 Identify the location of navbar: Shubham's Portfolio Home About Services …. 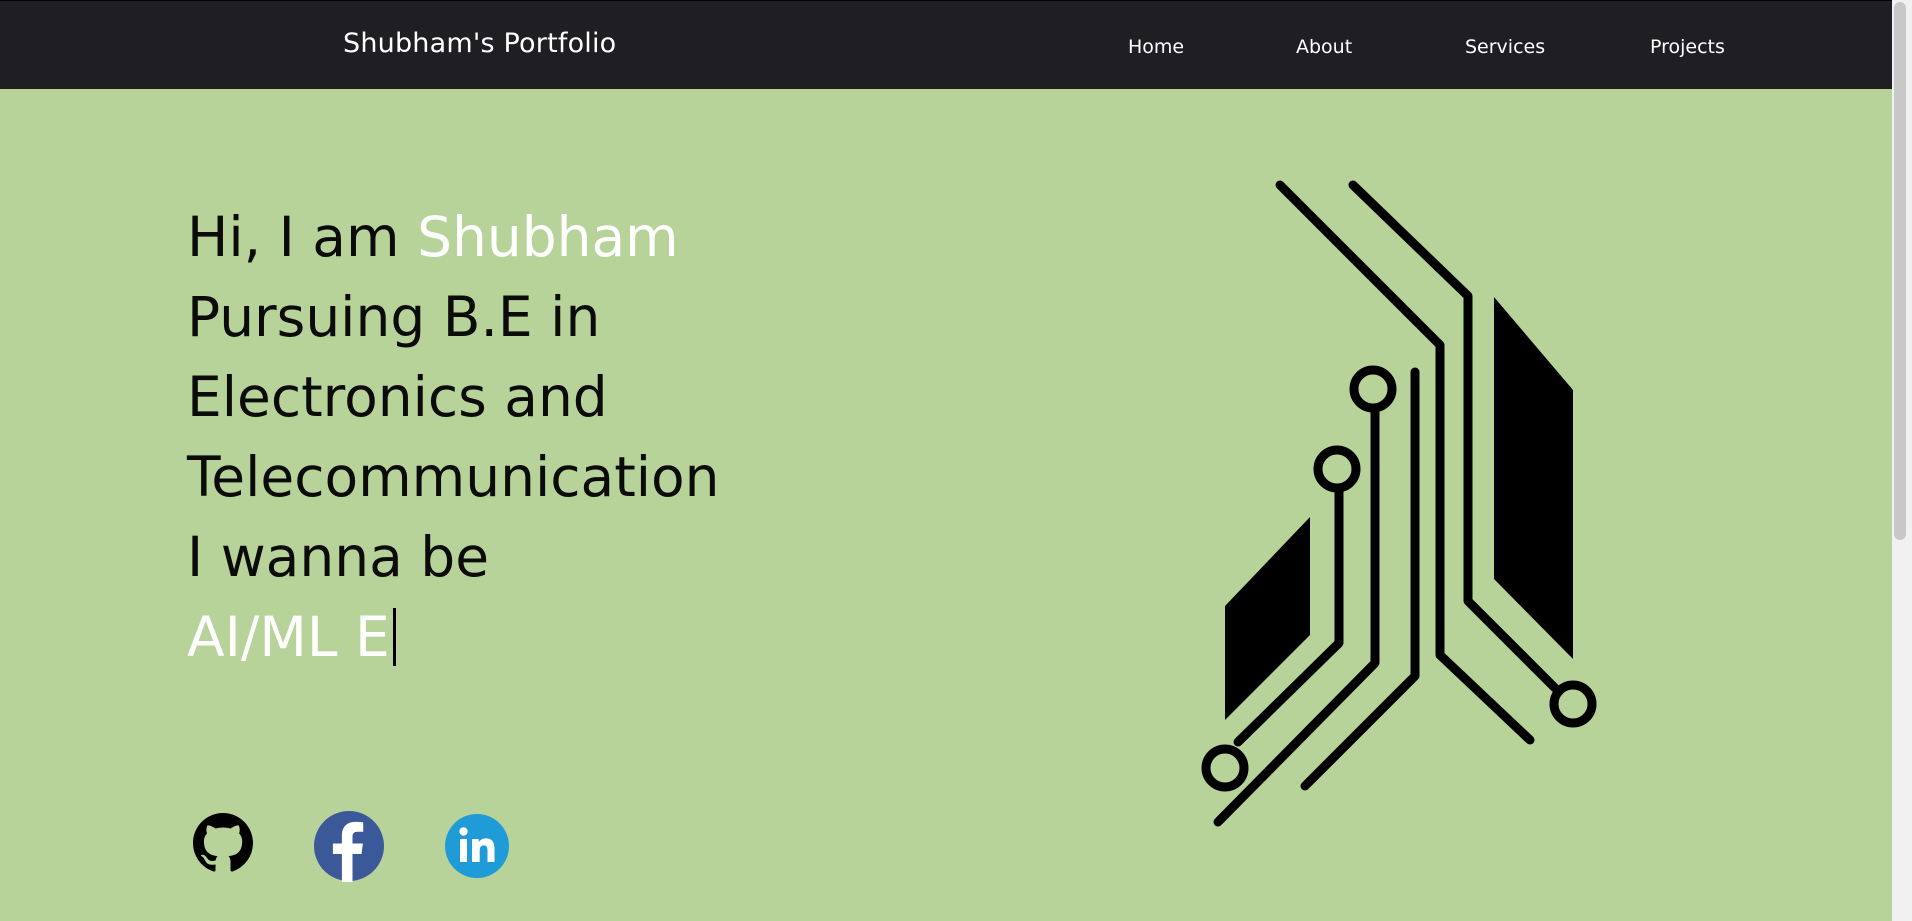
(946, 44).